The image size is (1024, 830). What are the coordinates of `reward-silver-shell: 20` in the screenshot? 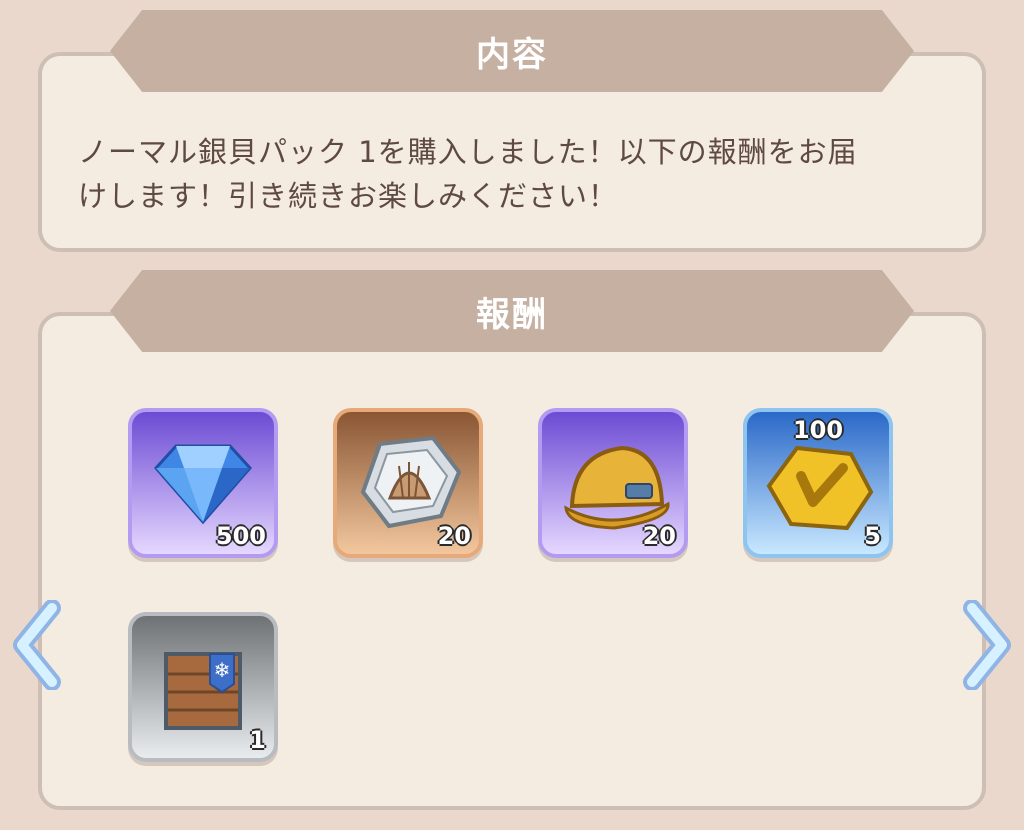 It's located at (408, 483).